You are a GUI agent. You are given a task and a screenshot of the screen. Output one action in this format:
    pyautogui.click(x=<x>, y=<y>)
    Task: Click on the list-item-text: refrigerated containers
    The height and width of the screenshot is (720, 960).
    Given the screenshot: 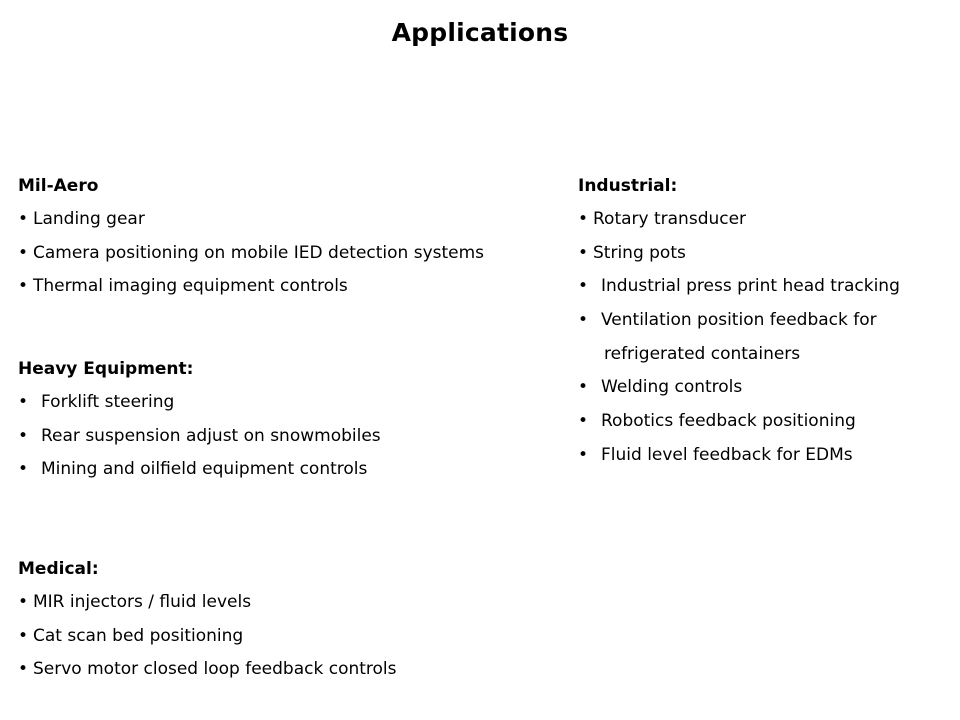 What is the action you would take?
    pyautogui.click(x=702, y=353)
    